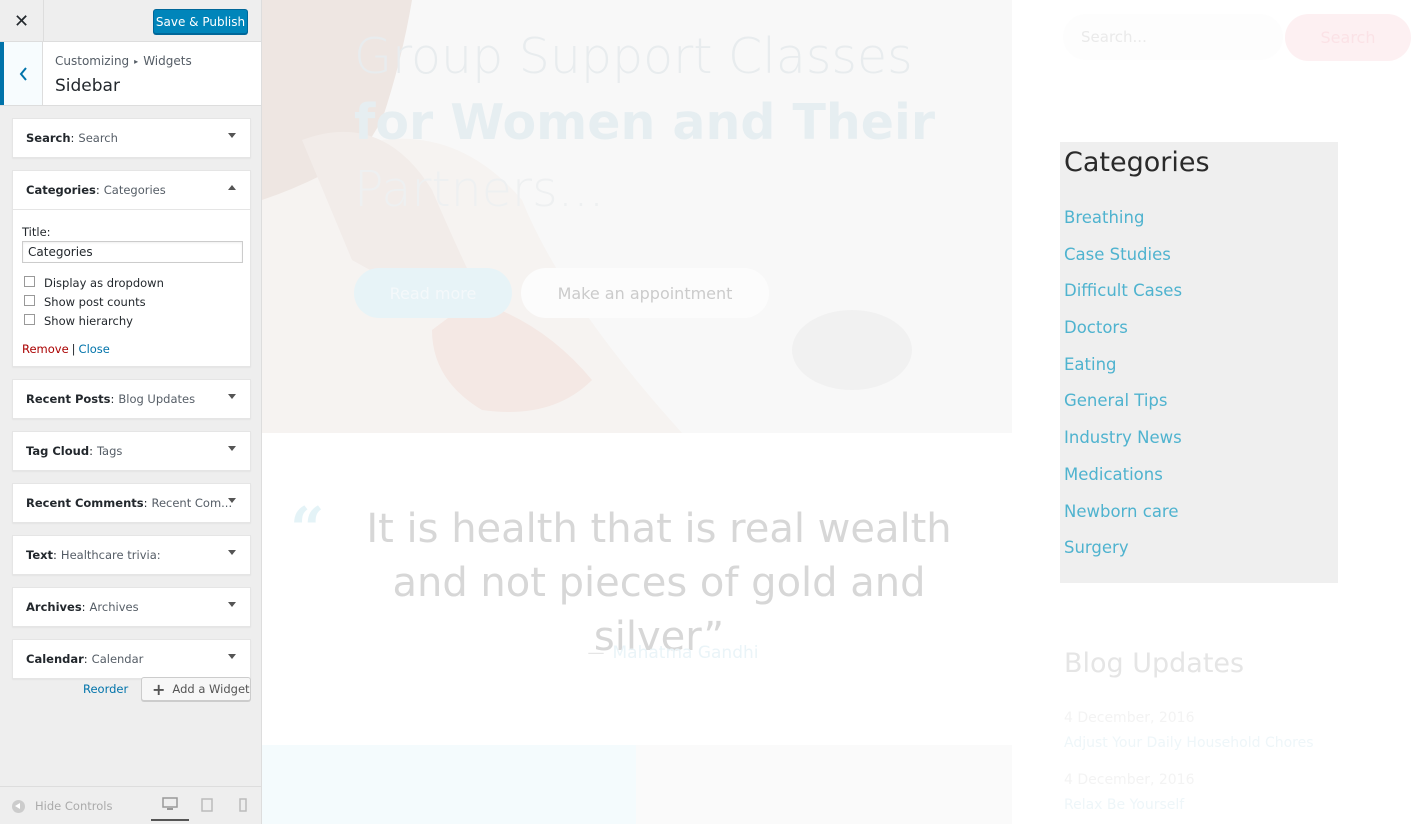 The width and height of the screenshot is (1411, 824). I want to click on collapse-icon, so click(18, 806).